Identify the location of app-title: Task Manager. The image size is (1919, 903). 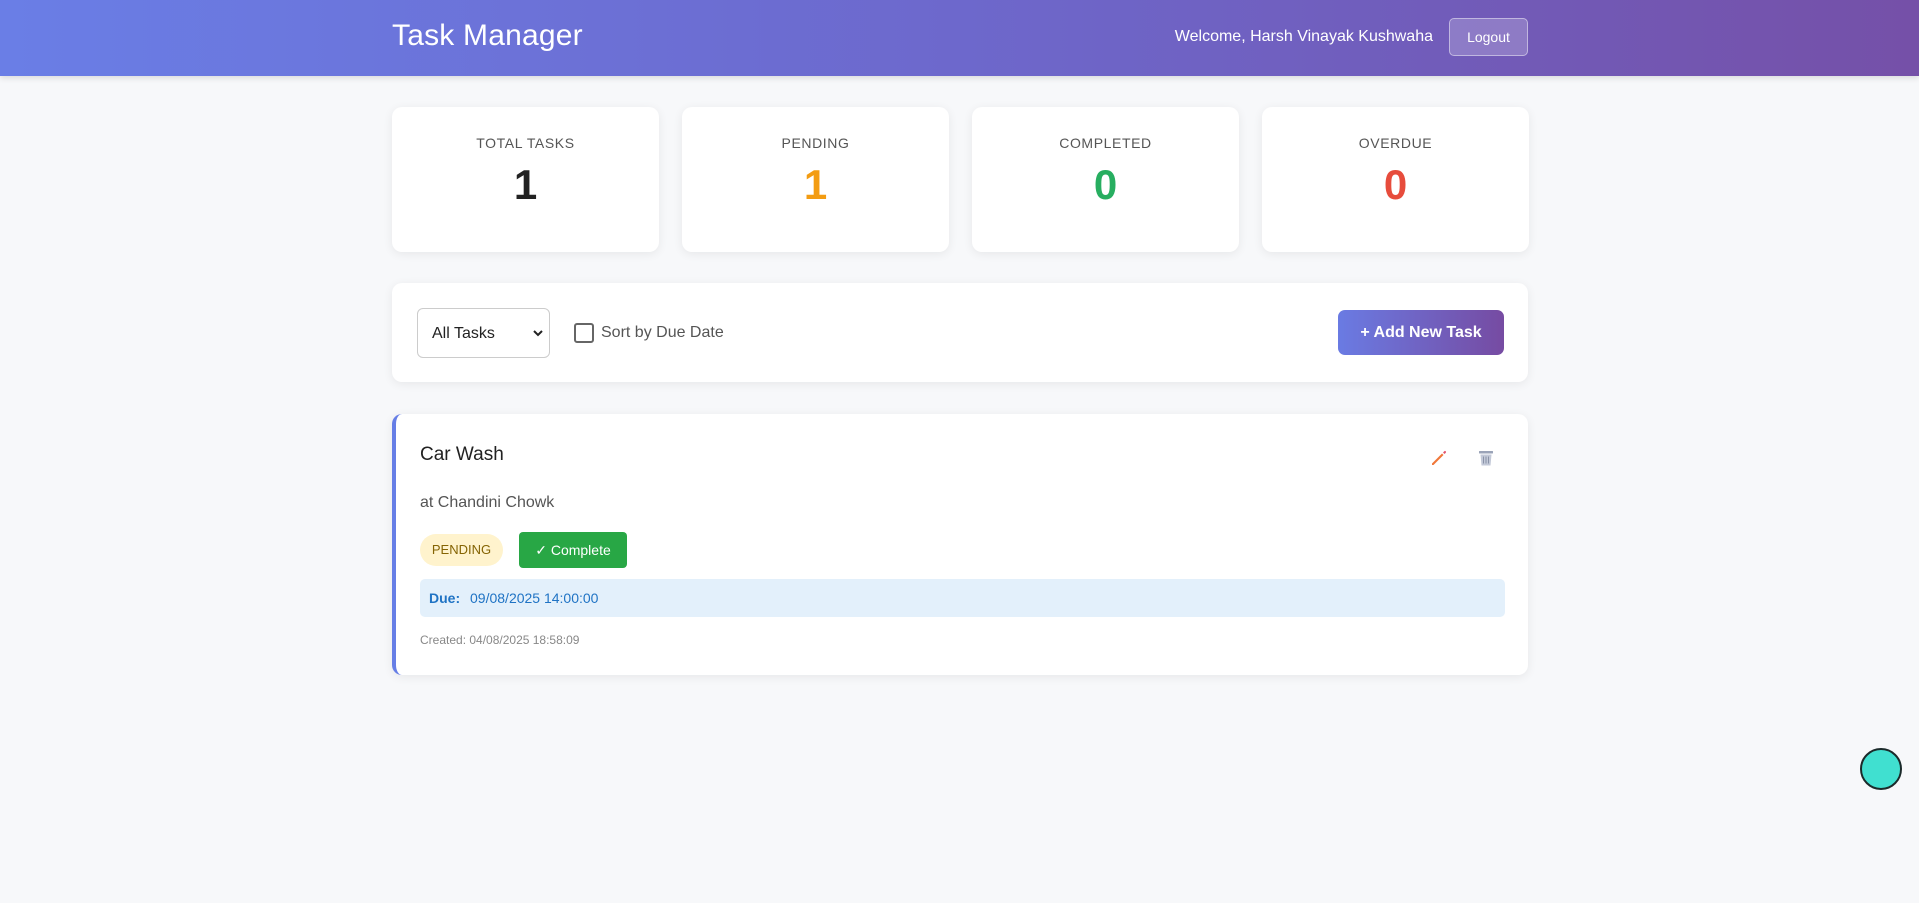
(487, 35).